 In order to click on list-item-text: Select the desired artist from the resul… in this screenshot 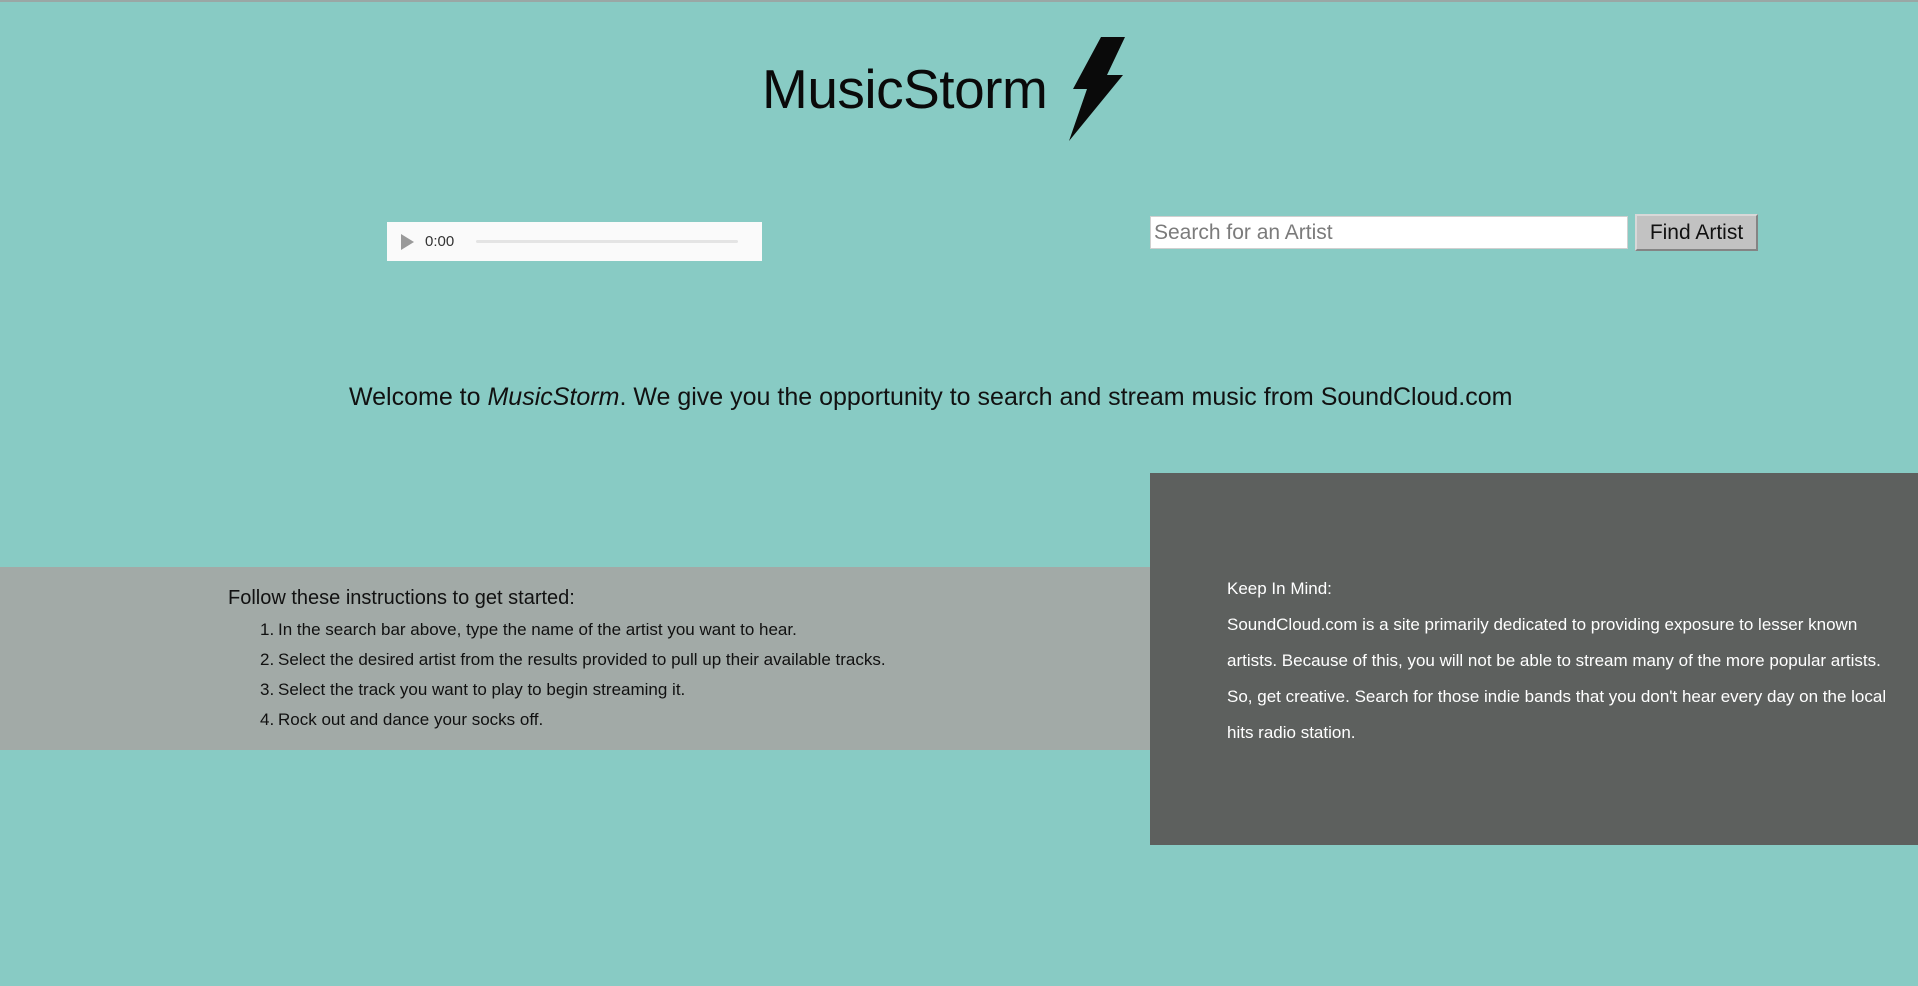, I will do `click(582, 659)`.